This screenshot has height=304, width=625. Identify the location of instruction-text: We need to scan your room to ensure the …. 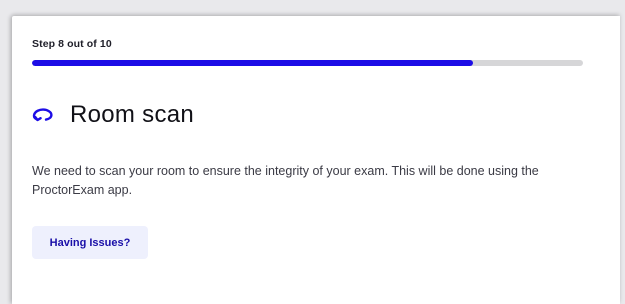
(285, 180).